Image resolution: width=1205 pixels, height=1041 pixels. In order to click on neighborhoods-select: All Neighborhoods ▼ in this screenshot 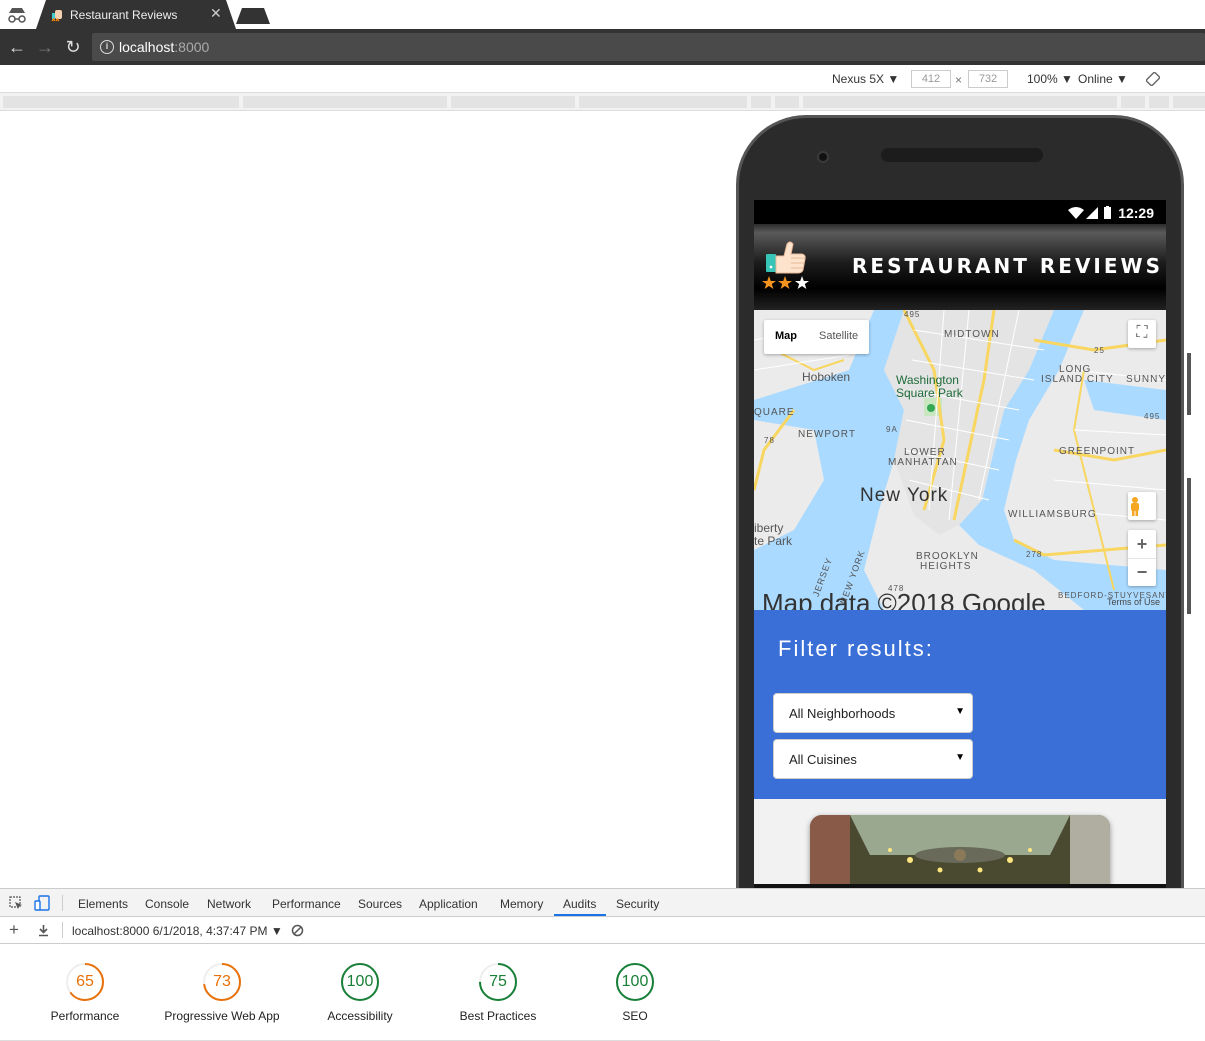, I will do `click(873, 713)`.